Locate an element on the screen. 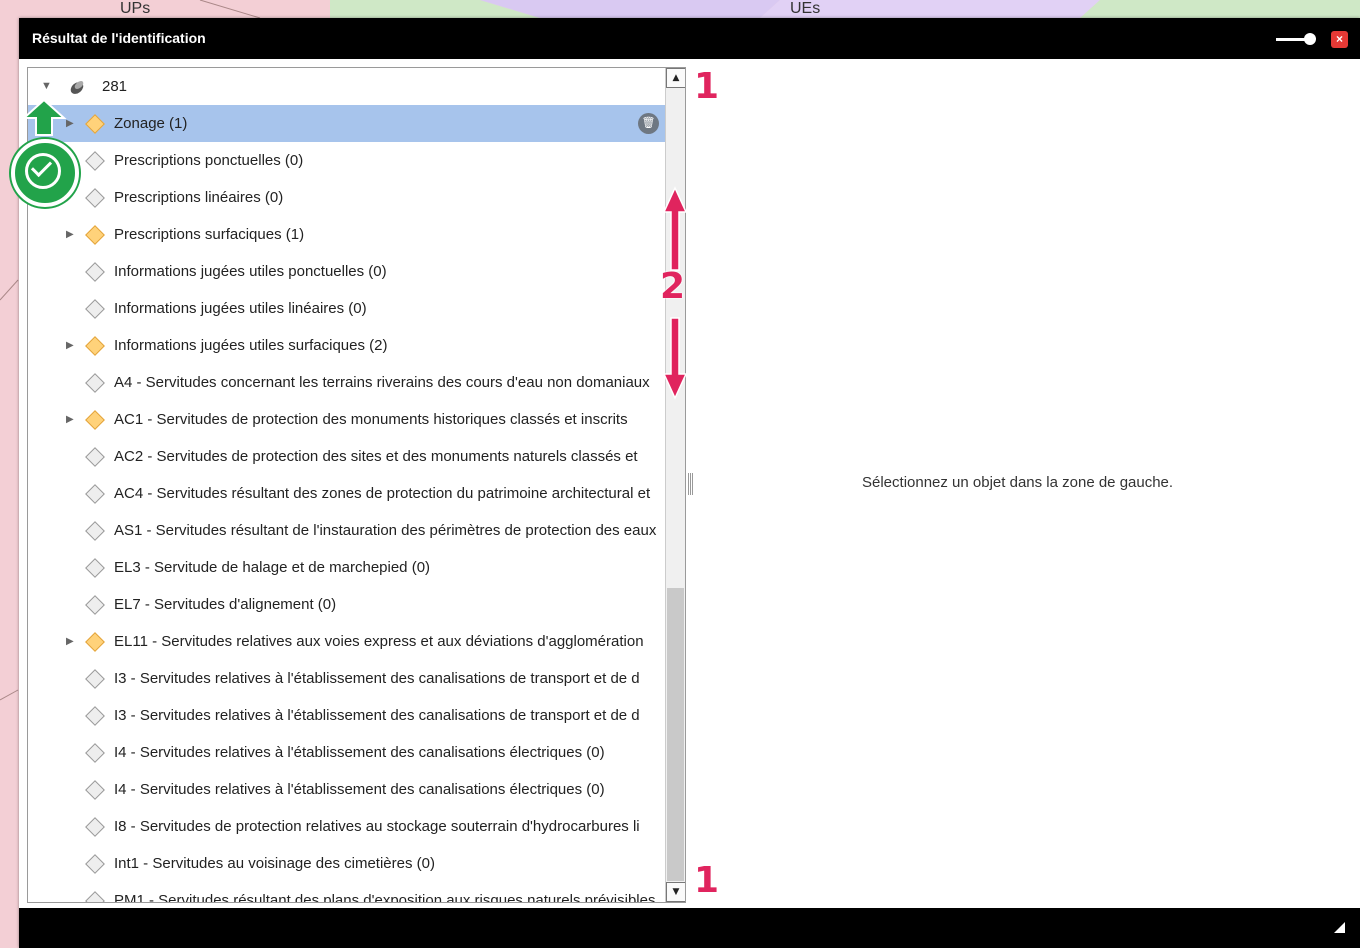 The height and width of the screenshot is (948, 1360). check-badge-icon is located at coordinates (45, 172).